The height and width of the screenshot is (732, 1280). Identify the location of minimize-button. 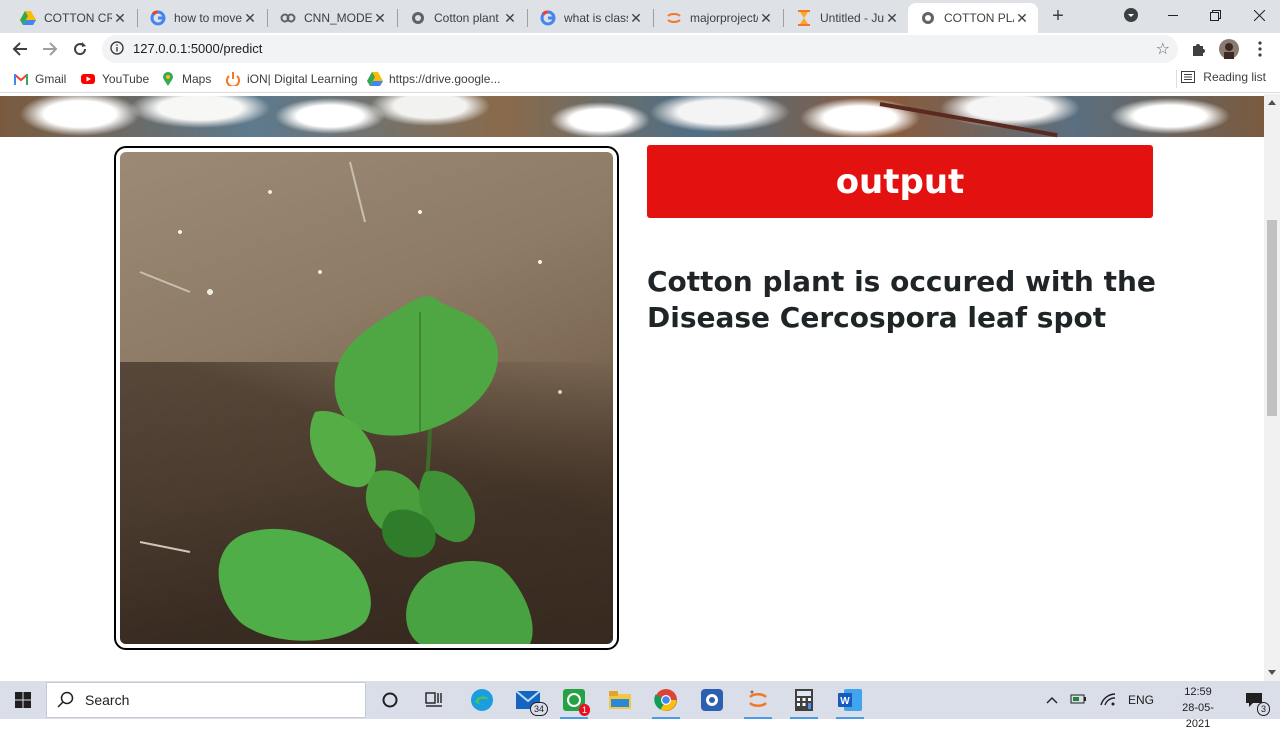
(1173, 15).